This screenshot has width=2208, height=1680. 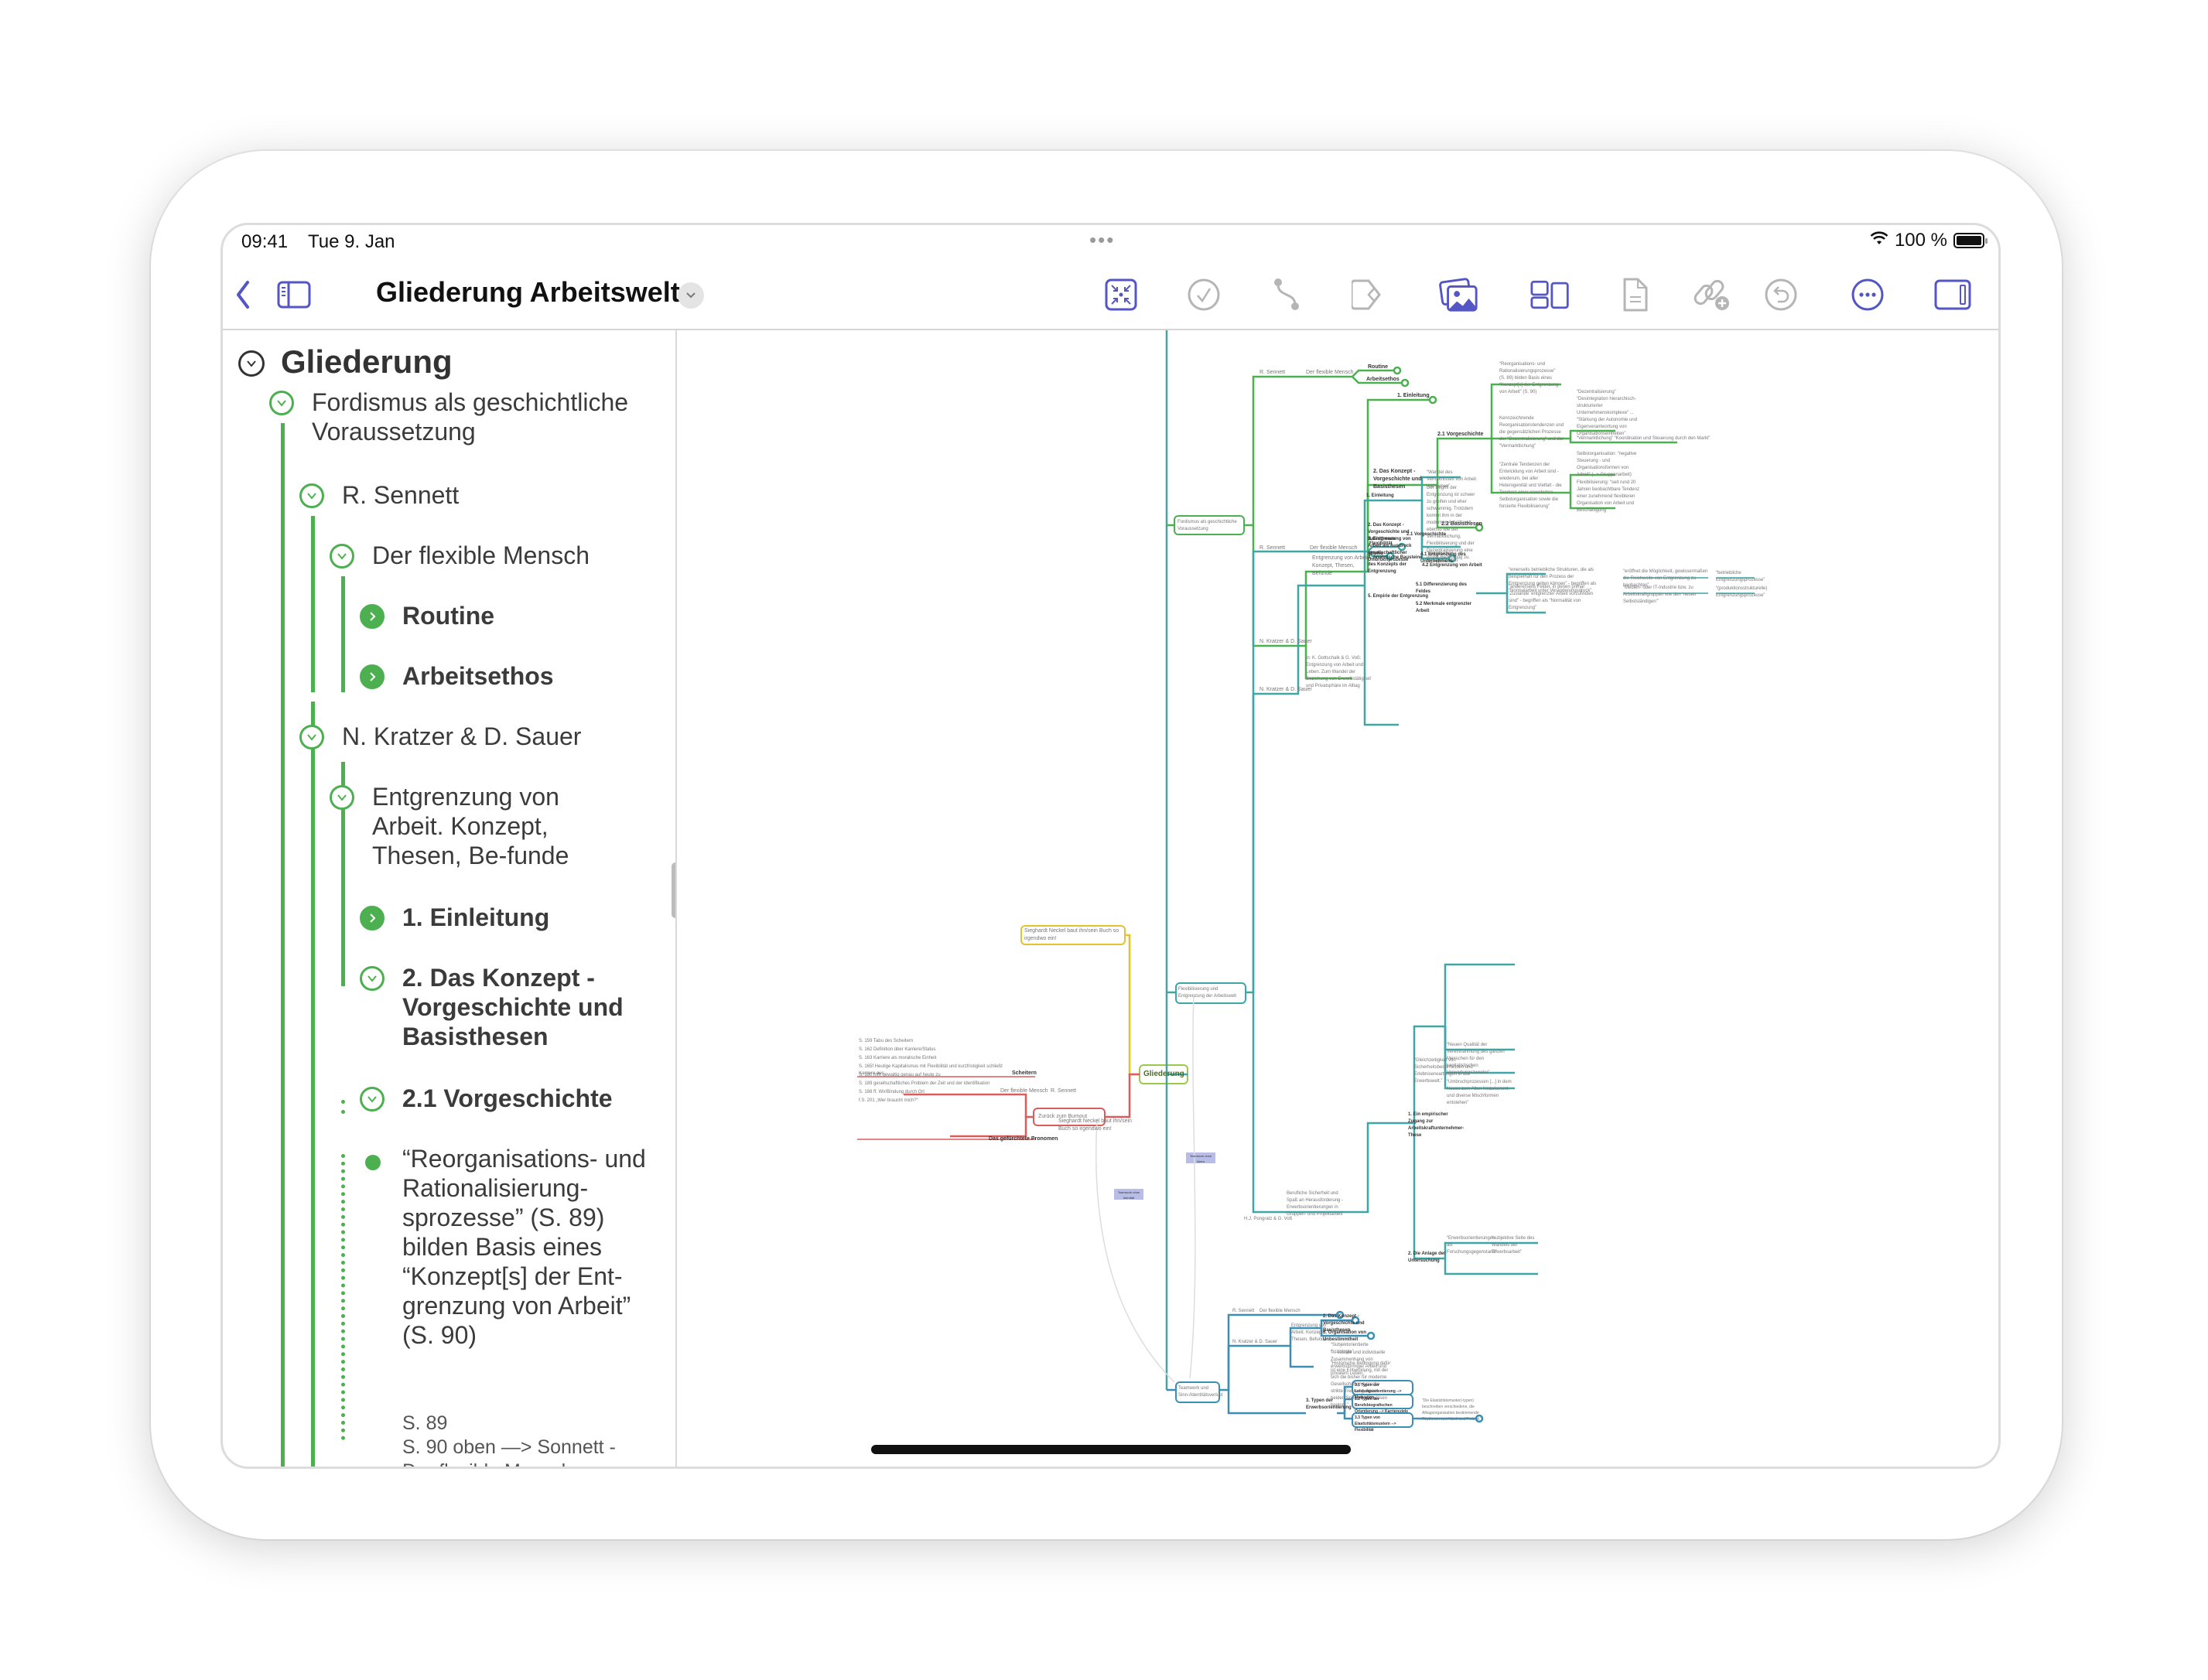 I want to click on relationship-line, so click(x=1145, y=1189).